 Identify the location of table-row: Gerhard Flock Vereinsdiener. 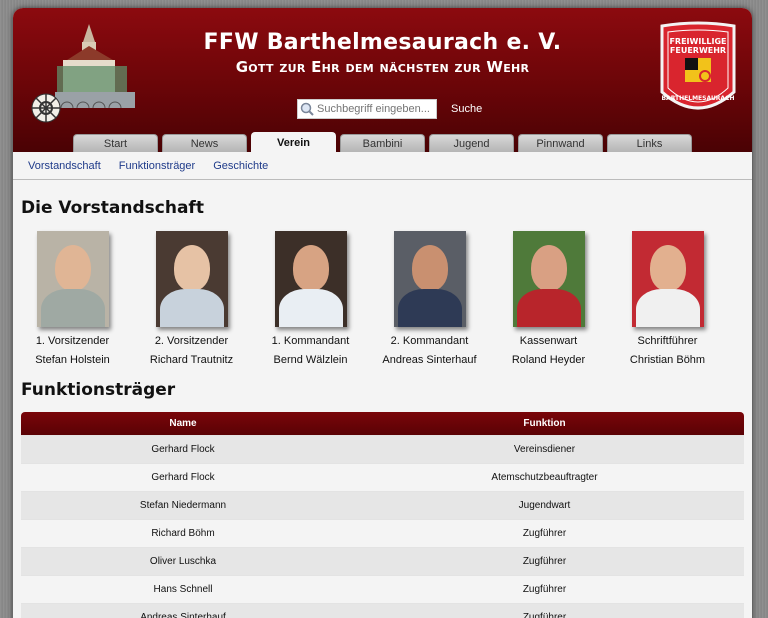
(382, 448).